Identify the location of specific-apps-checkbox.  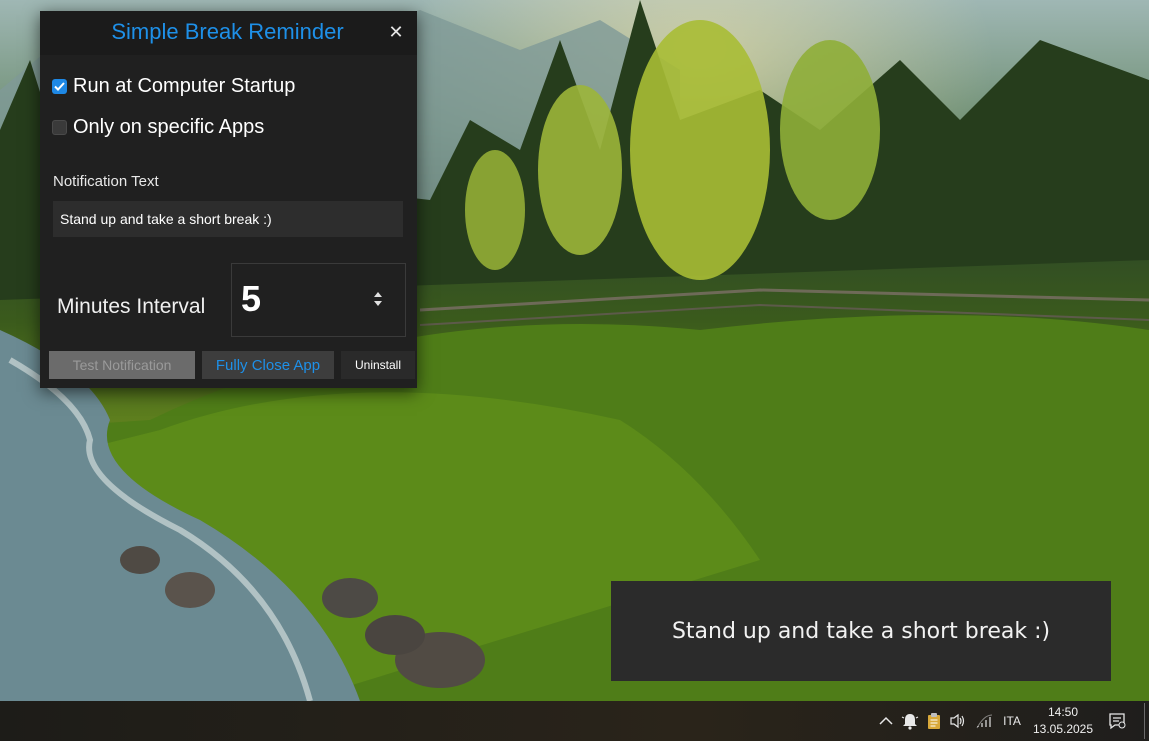
(59, 127).